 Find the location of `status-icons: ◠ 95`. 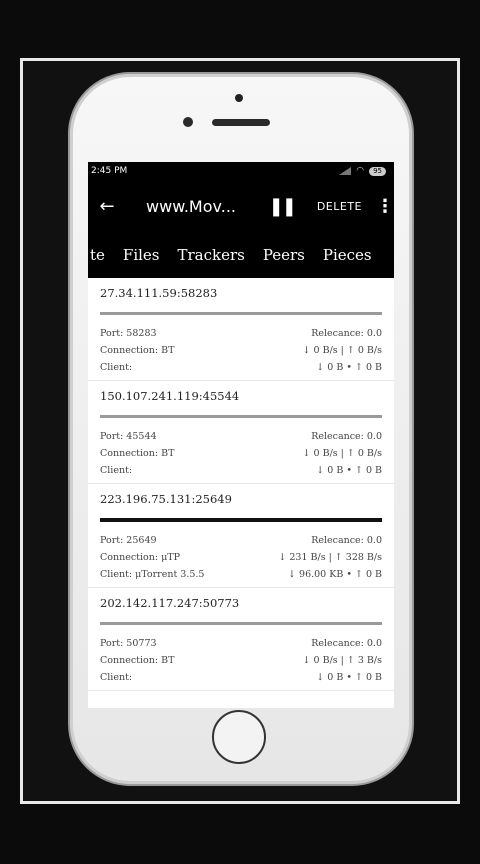

status-icons: ◠ 95 is located at coordinates (362, 171).